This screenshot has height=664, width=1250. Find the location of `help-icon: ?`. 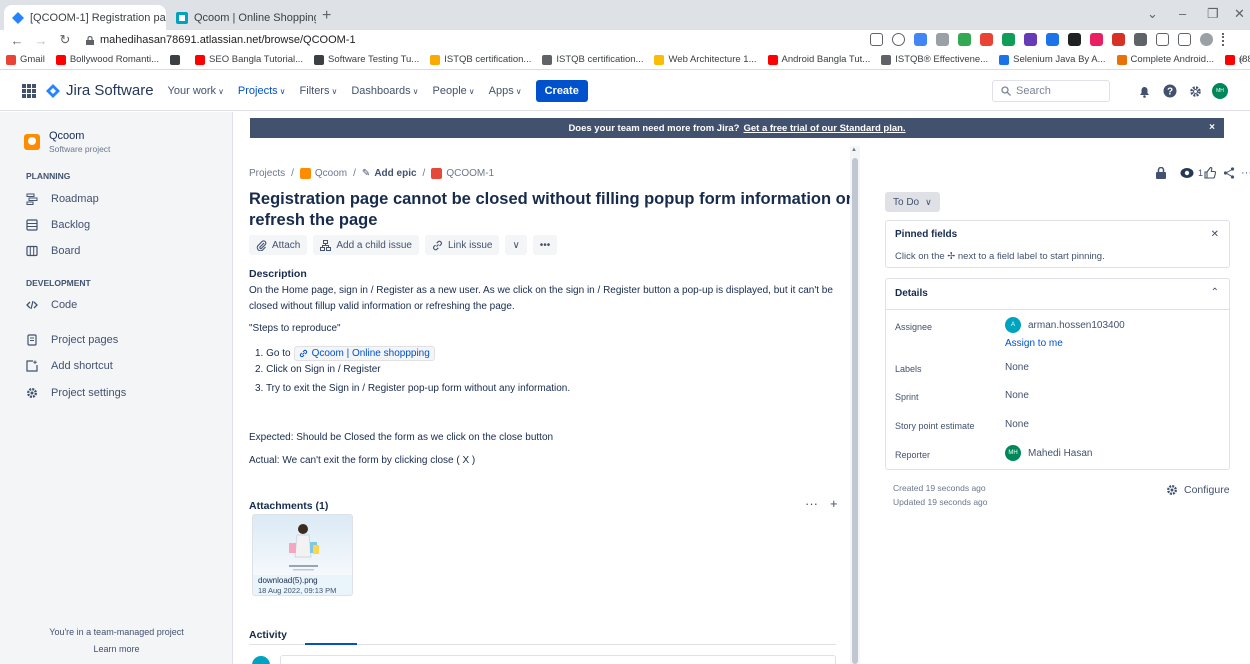

help-icon: ? is located at coordinates (1170, 91).